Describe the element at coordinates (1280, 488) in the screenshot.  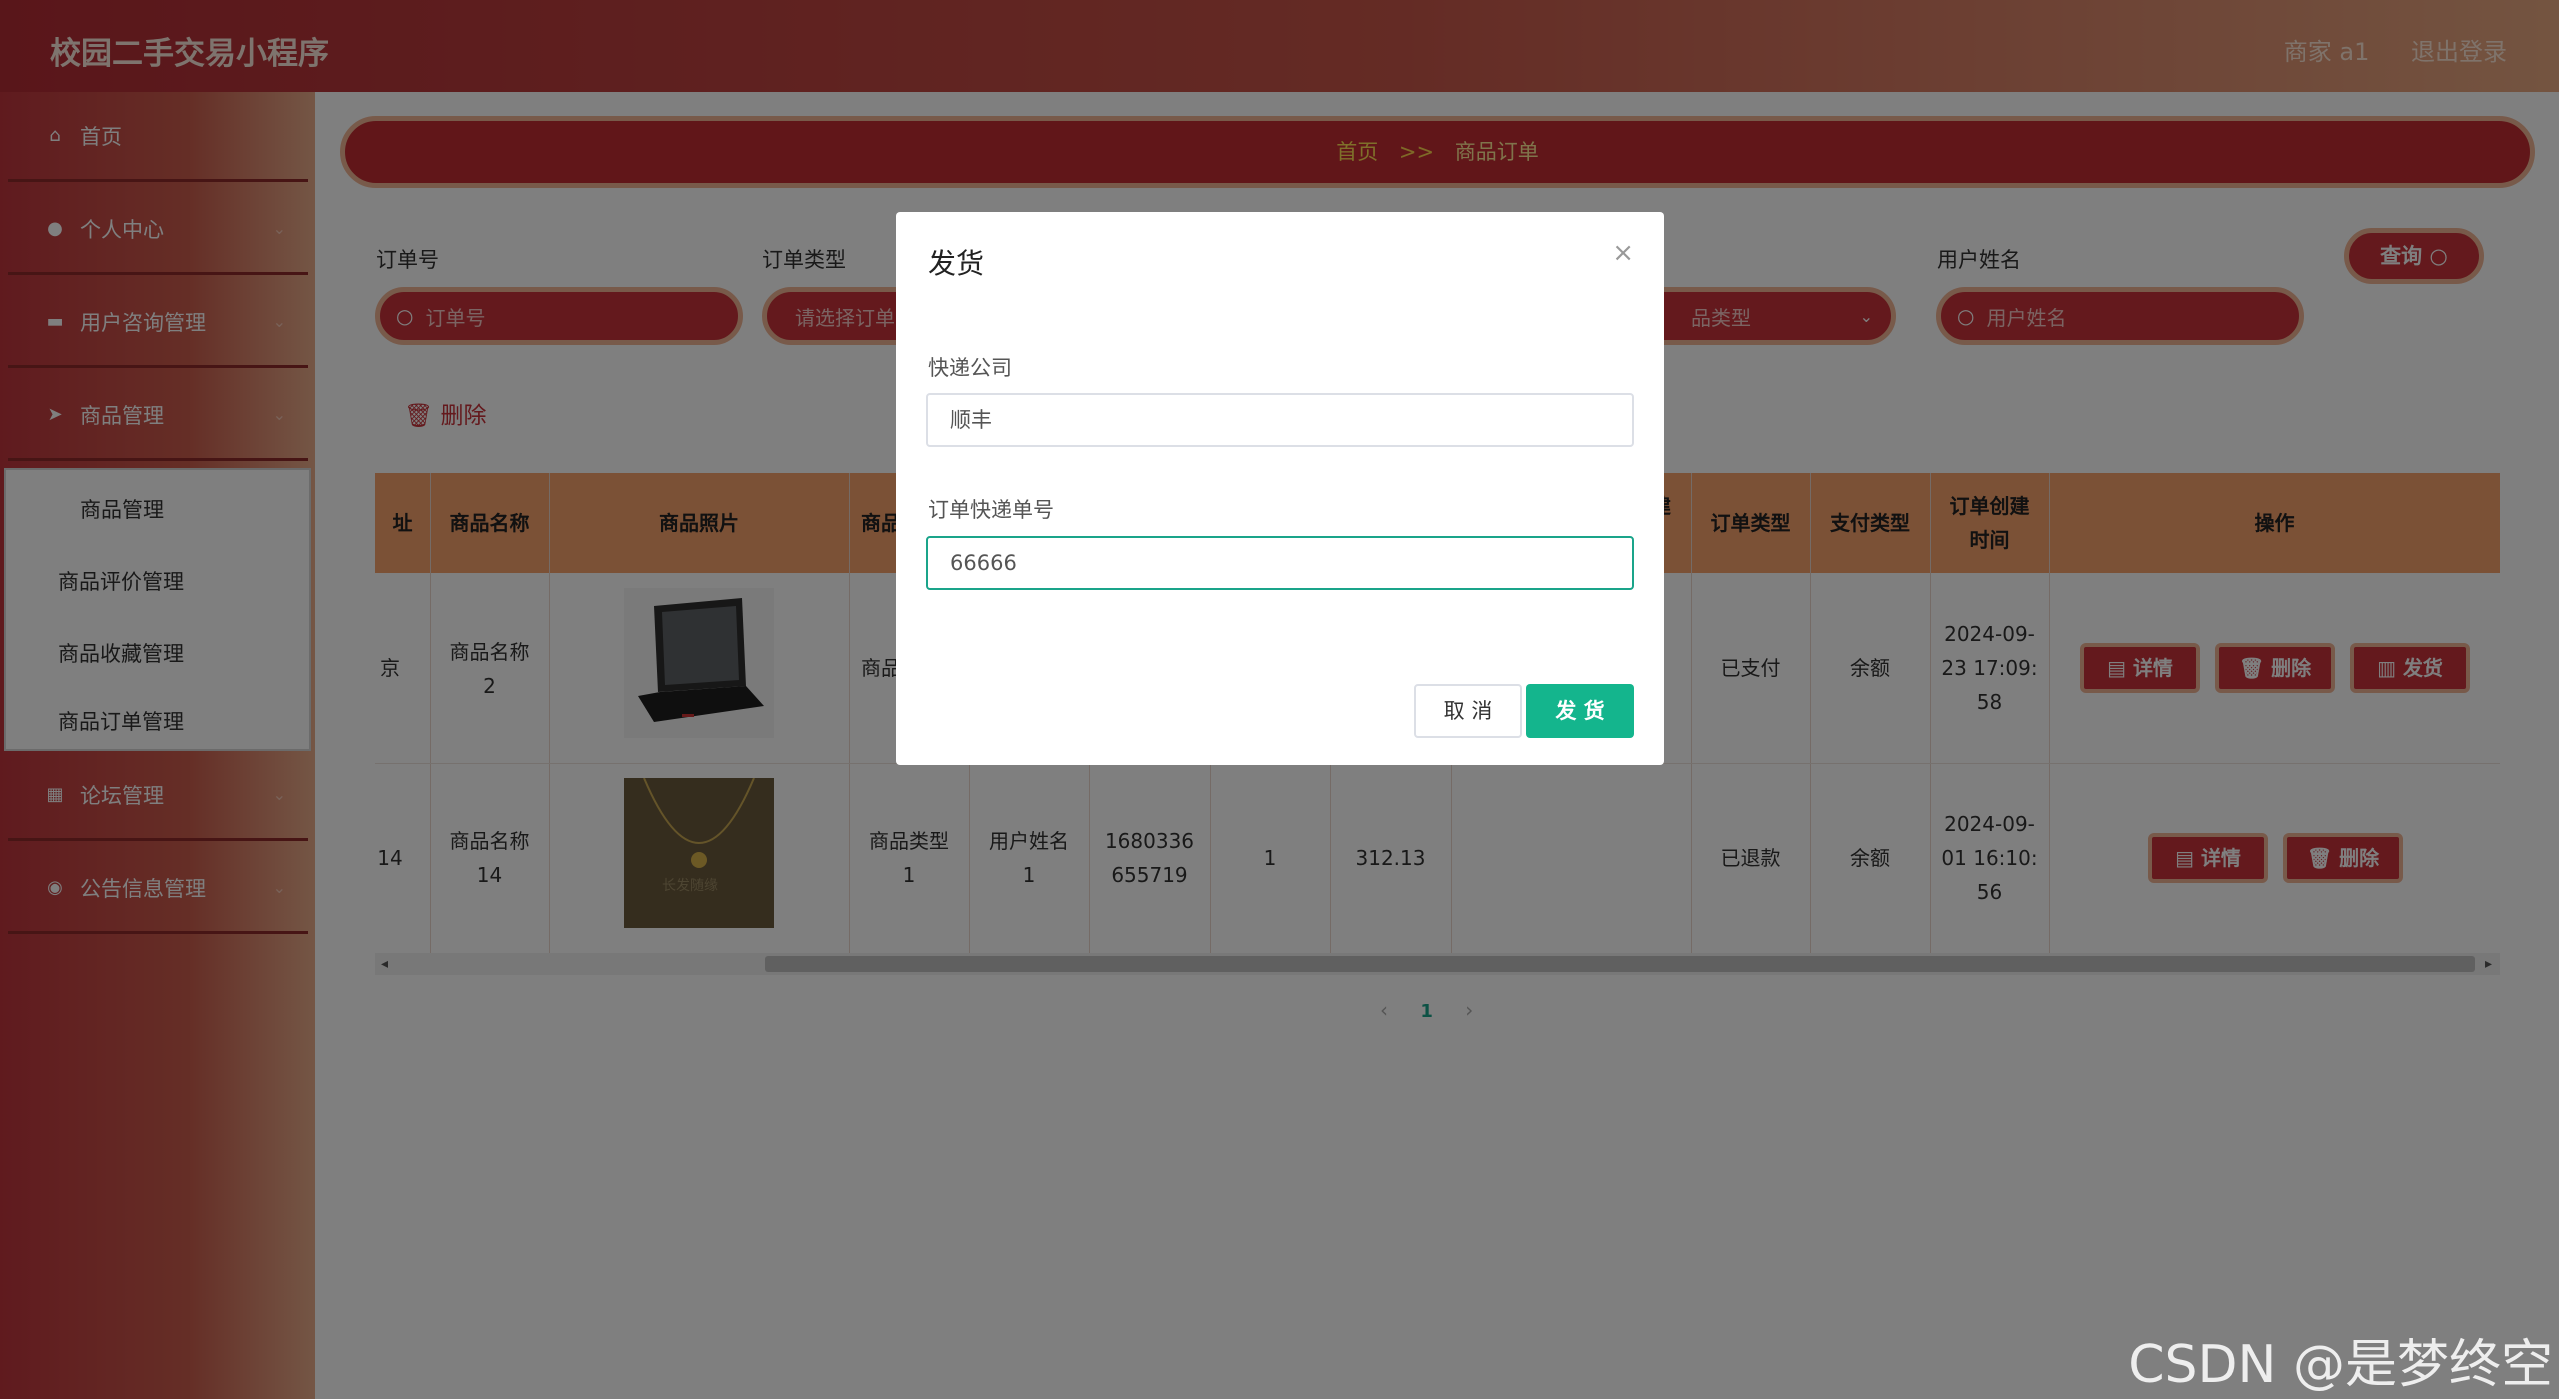
I see `ship-dialog: 发货 × 快递公司 顺丰 订单快递单号 66666 取 消 发 货` at that location.